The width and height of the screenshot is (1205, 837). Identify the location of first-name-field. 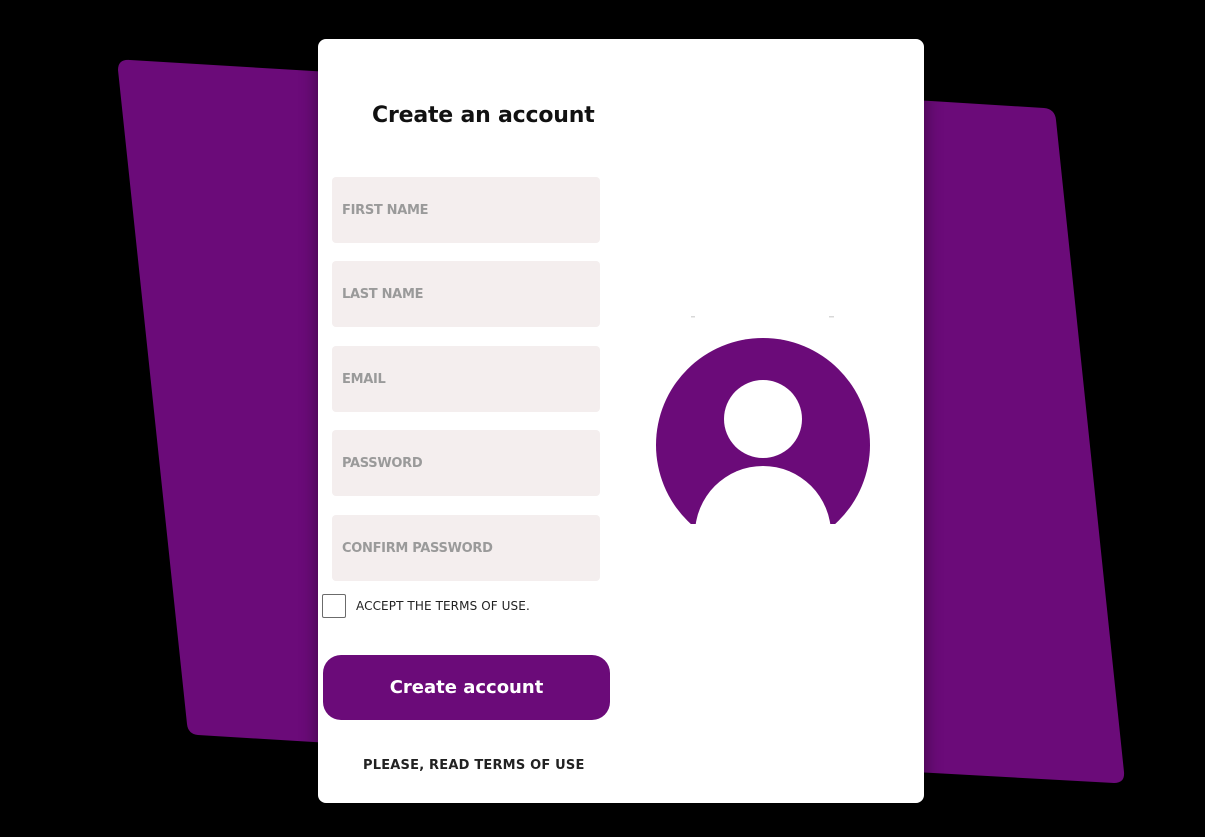
(466, 210).